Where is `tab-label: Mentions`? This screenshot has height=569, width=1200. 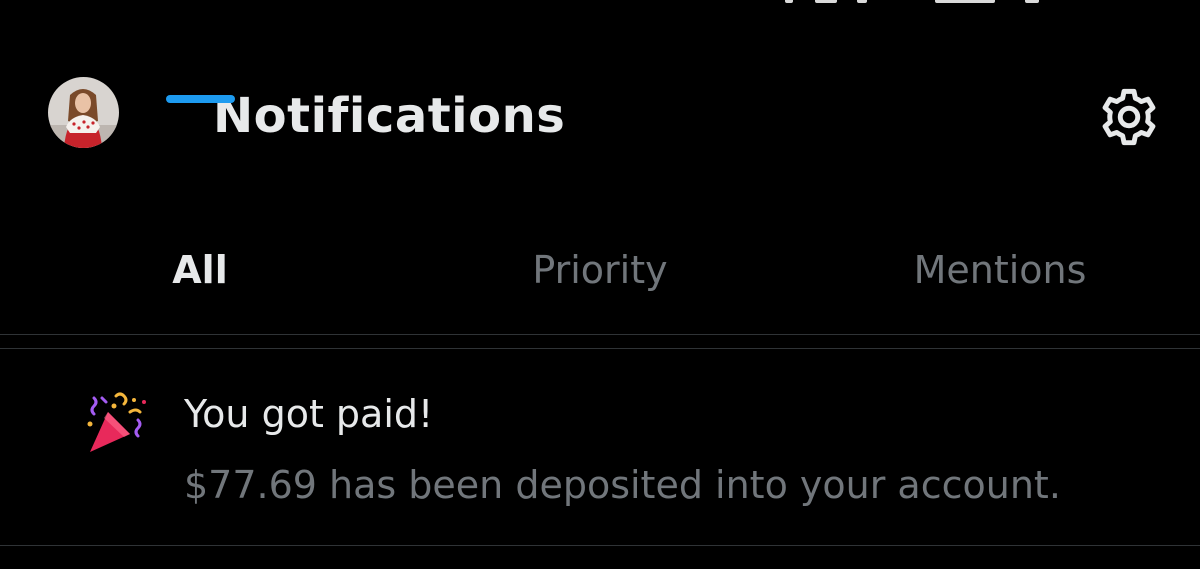 tab-label: Mentions is located at coordinates (1000, 270).